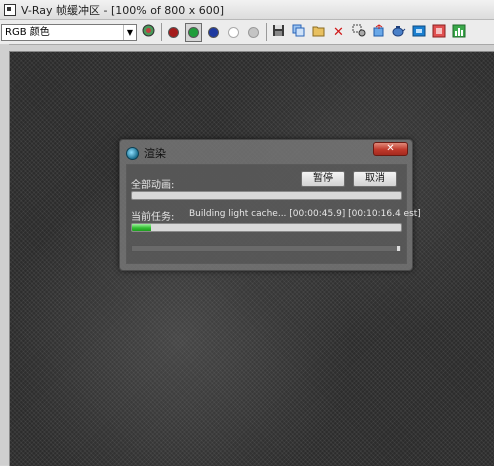 This screenshot has width=494, height=466. Describe the element at coordinates (153, 185) in the screenshot. I see `overall-progress-label: 全部动画:` at that location.